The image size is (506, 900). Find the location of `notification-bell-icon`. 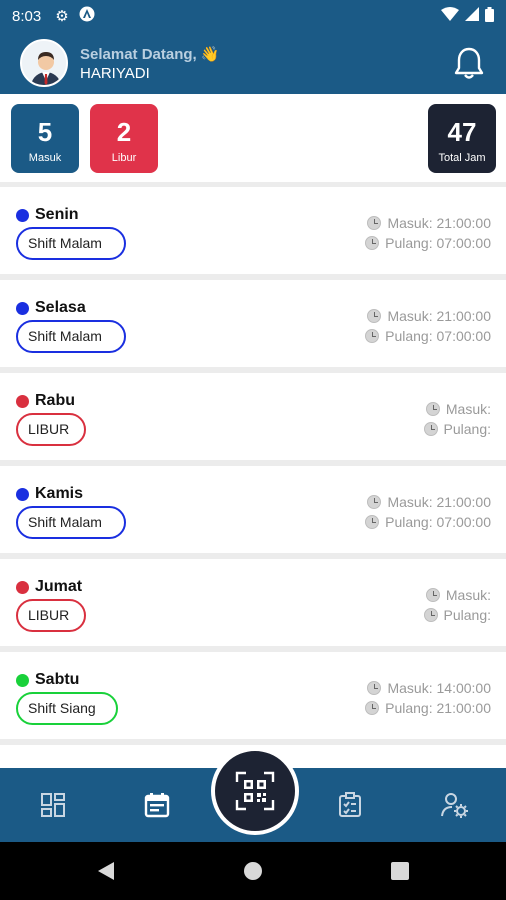

notification-bell-icon is located at coordinates (469, 63).